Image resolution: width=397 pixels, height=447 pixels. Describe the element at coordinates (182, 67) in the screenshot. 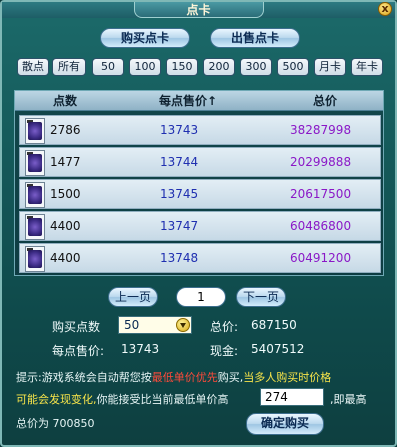

I see `filter-150: 150` at that location.